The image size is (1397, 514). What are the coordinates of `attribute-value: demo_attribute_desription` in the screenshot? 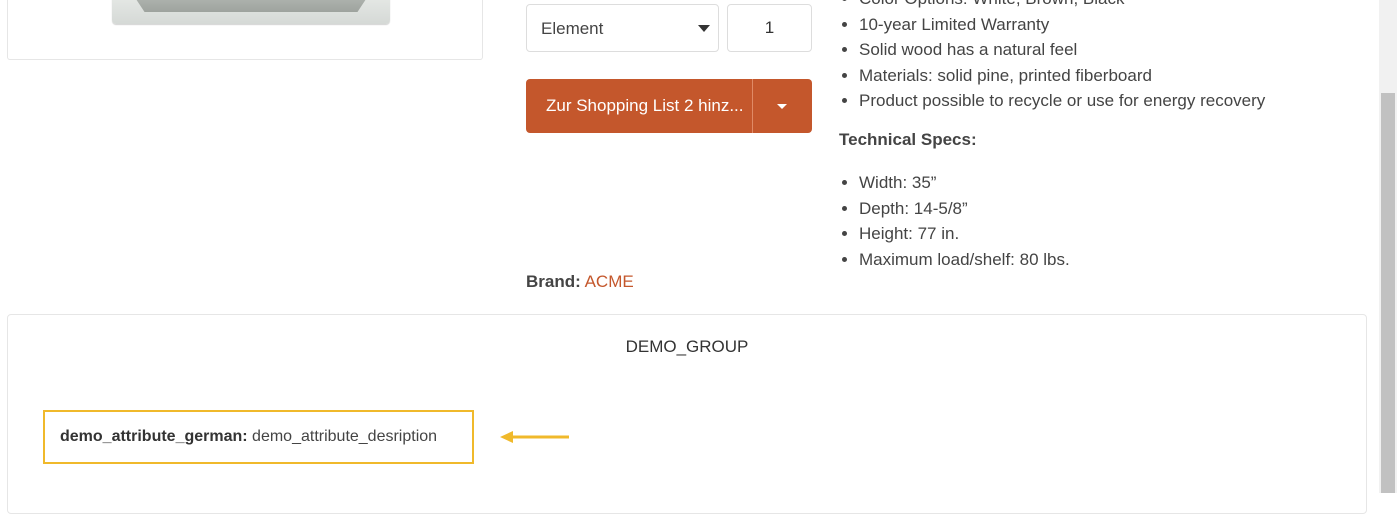 It's located at (345, 436).